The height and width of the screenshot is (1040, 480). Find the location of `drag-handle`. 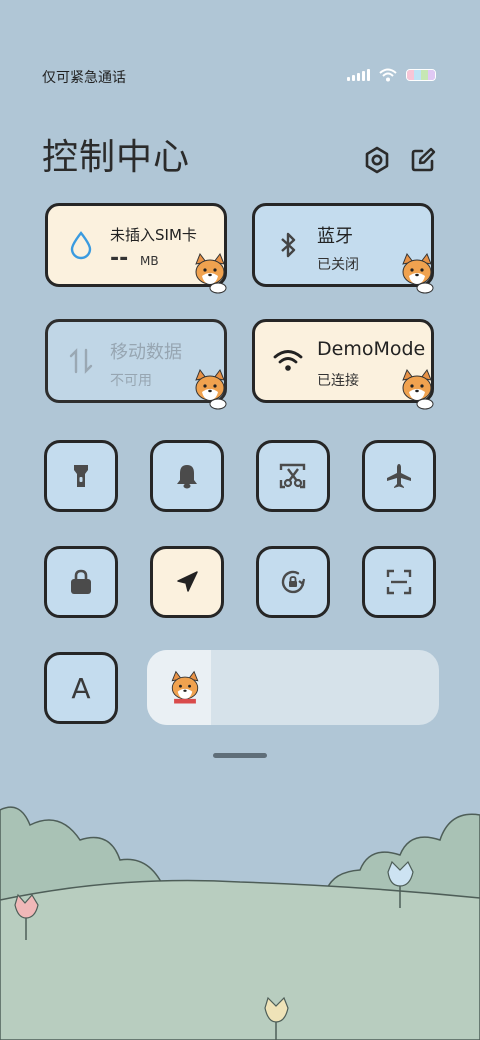

drag-handle is located at coordinates (240, 755).